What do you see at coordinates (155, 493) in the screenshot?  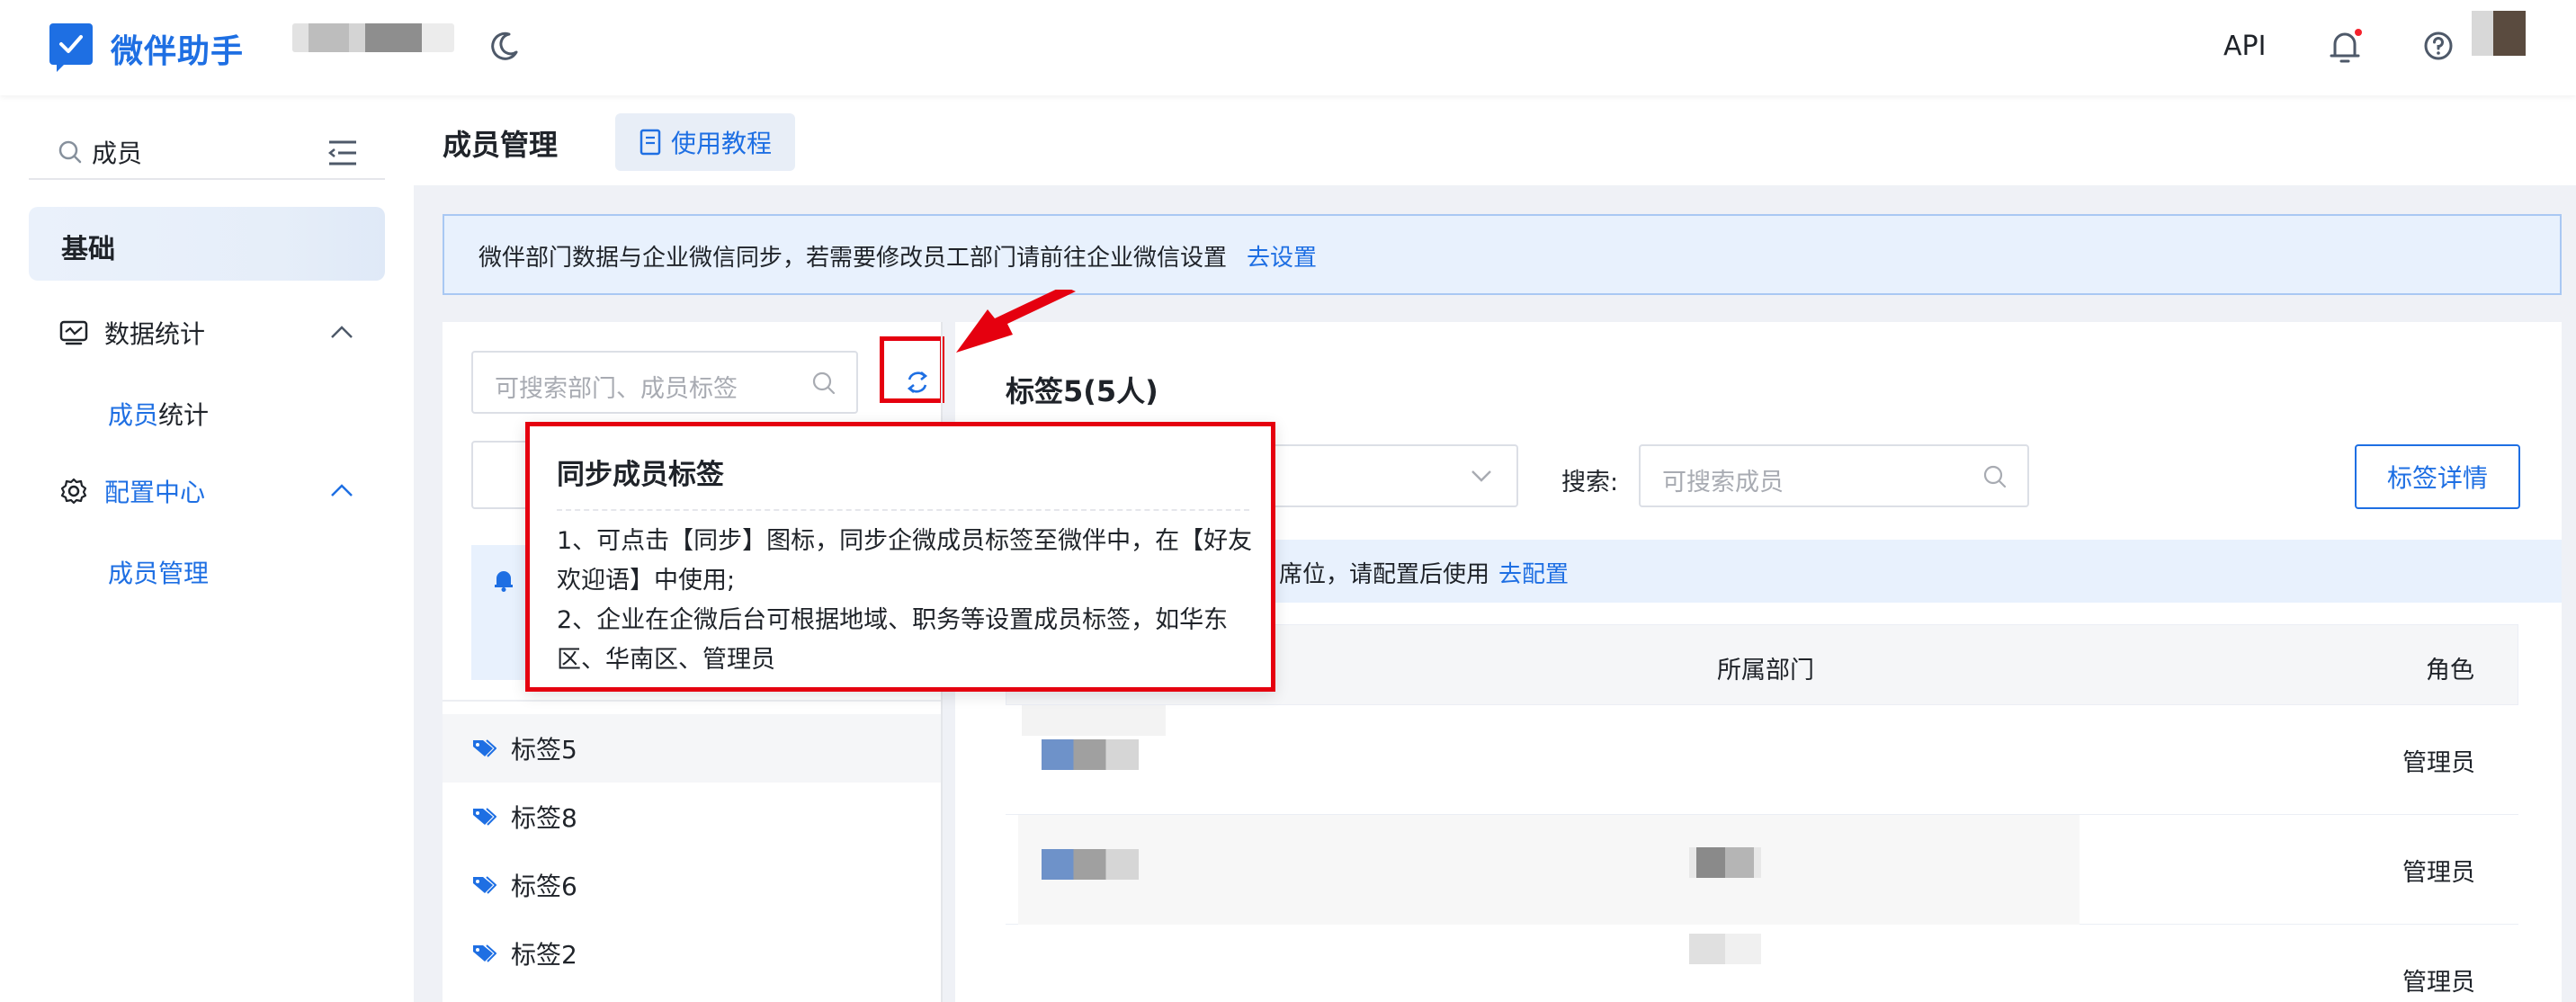 I see `sidebar-group-config-center-label: 配置中心` at bounding box center [155, 493].